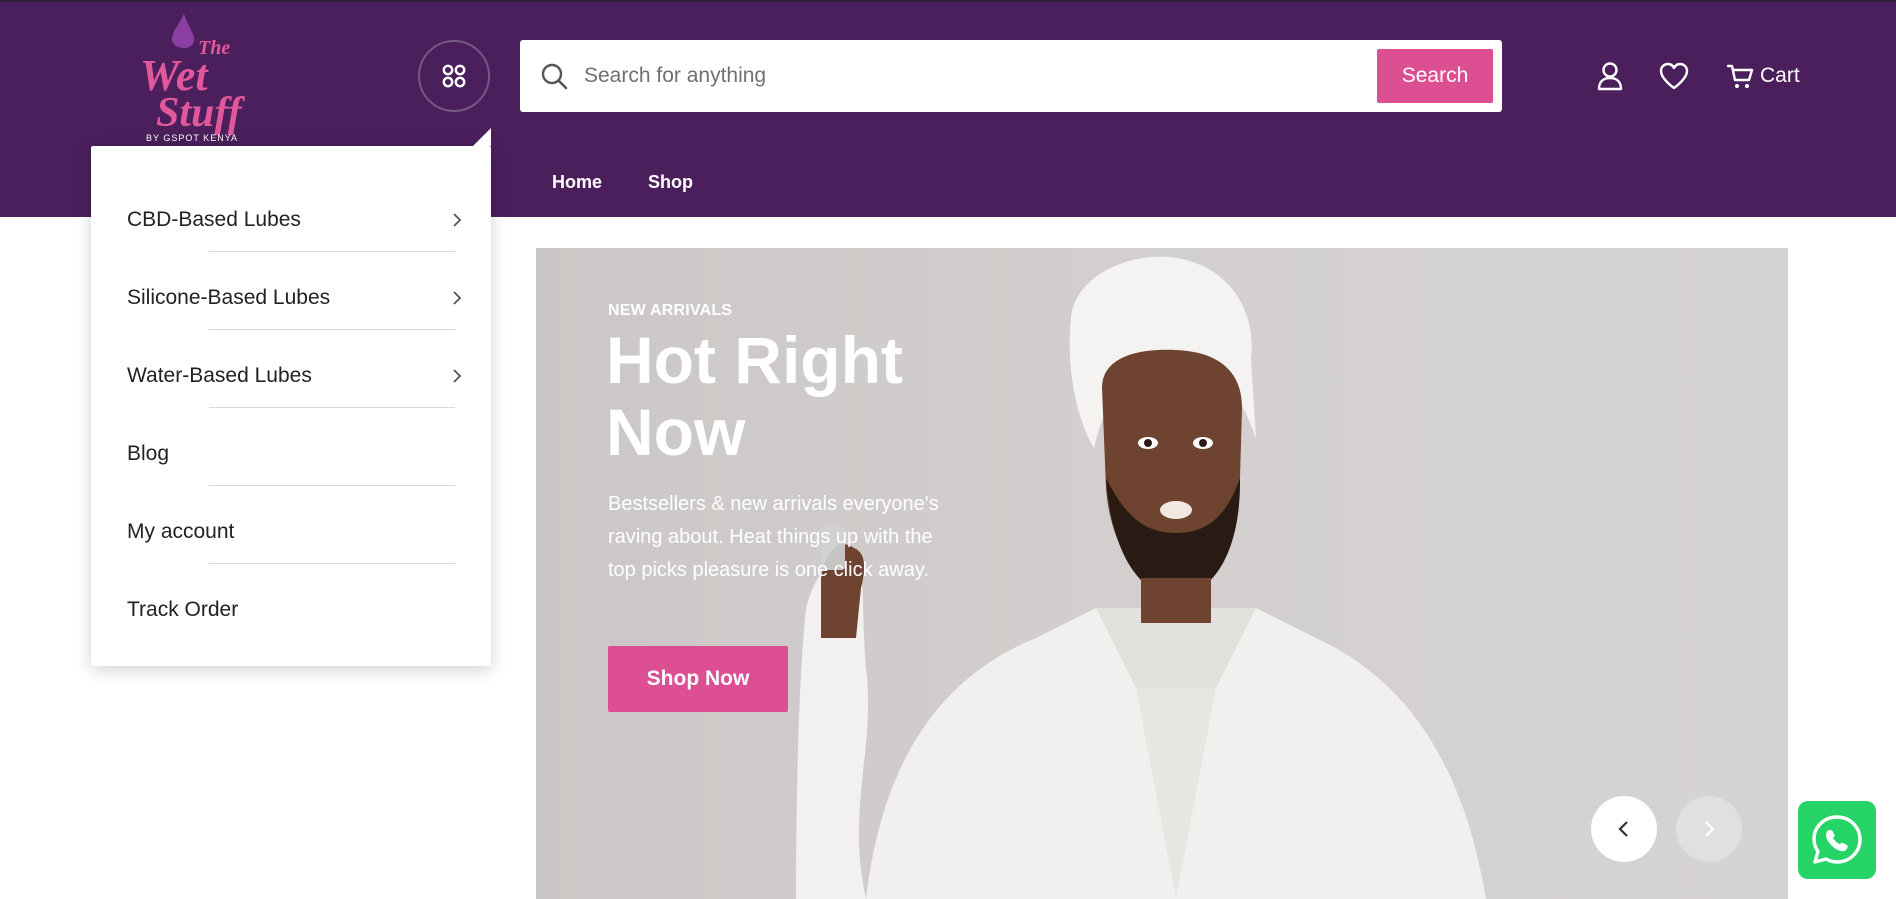 This screenshot has height=899, width=1896. I want to click on menu-item-cbd-lubes: CBD-Based Lubes, so click(295, 220).